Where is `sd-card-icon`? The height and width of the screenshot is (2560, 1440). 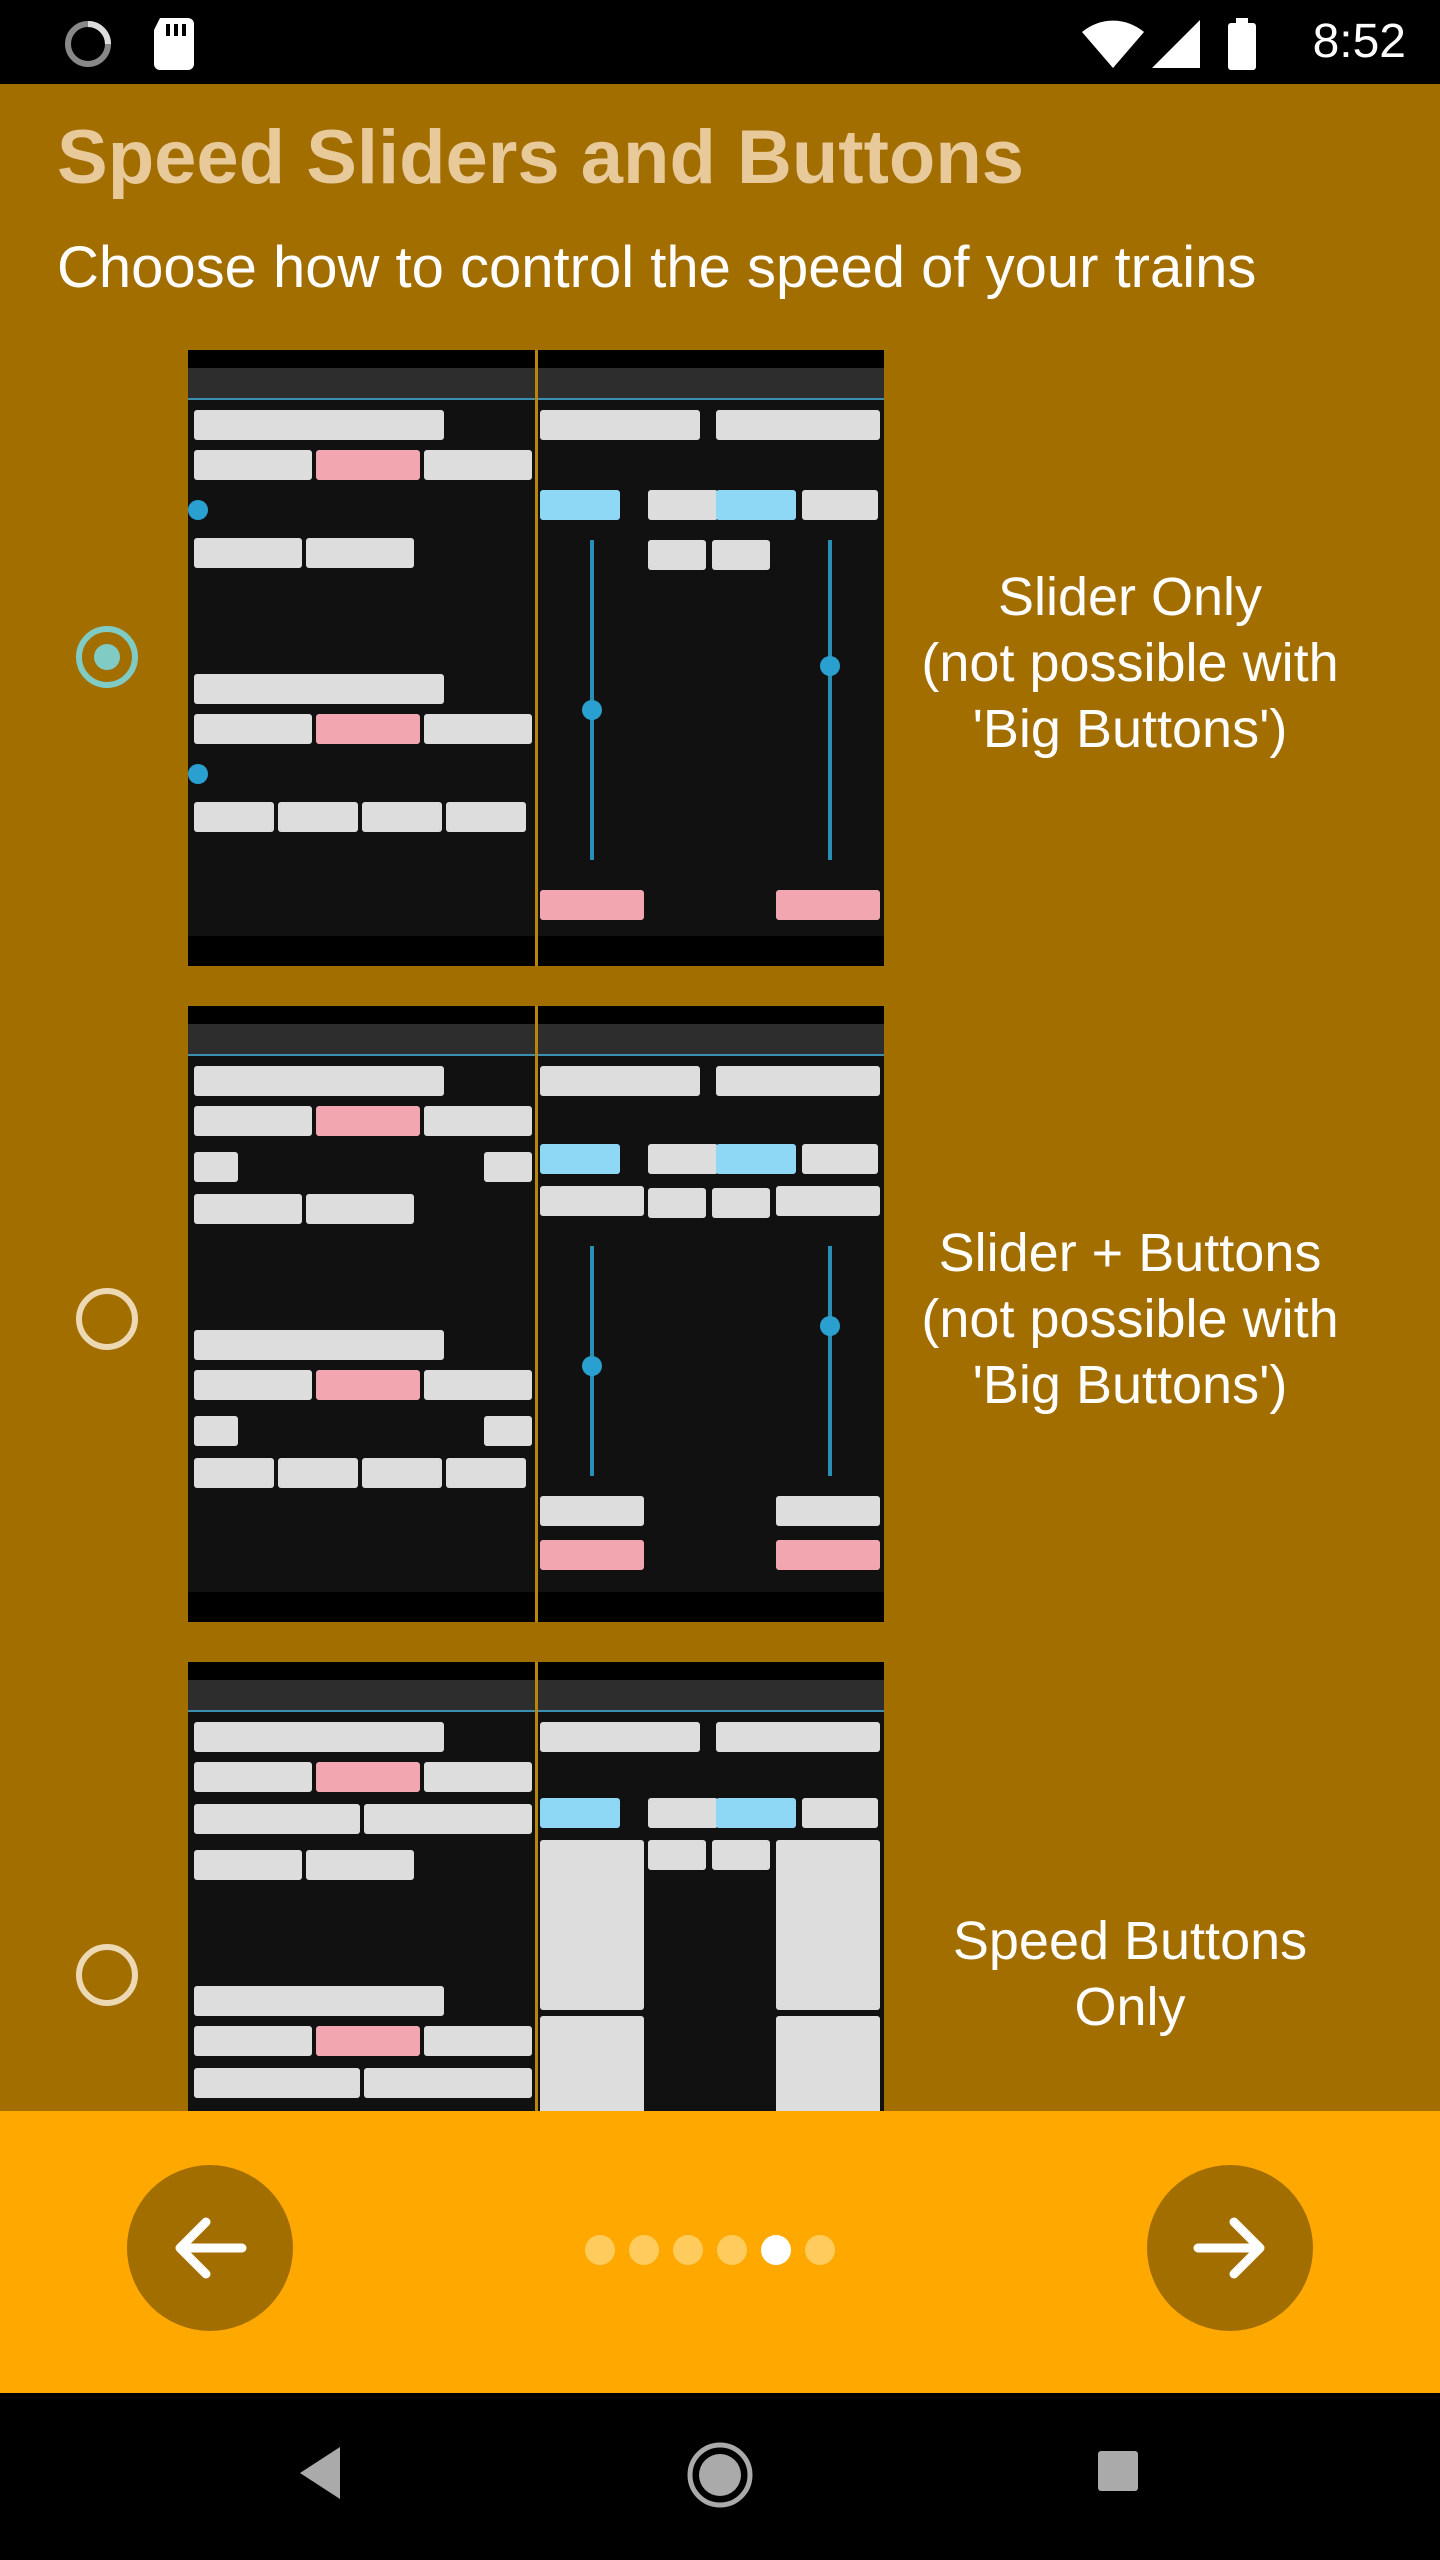
sd-card-icon is located at coordinates (174, 44).